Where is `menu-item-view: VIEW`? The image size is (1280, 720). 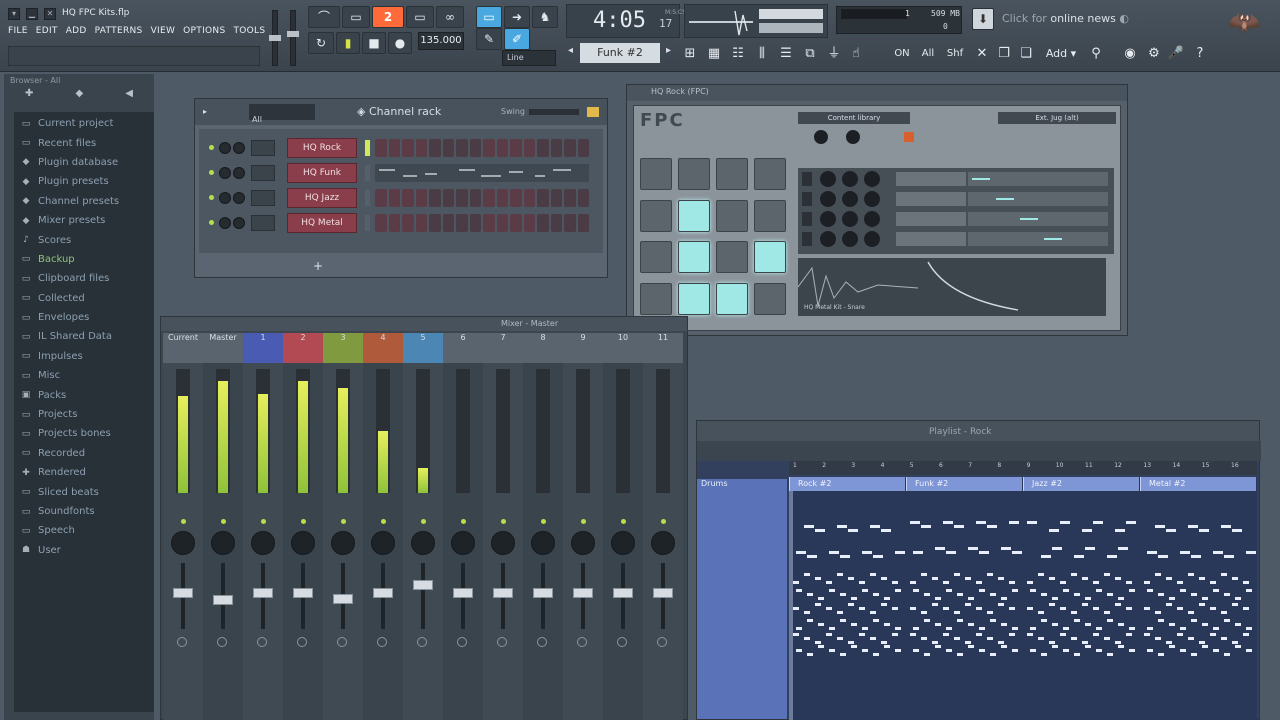 menu-item-view: VIEW is located at coordinates (163, 34).